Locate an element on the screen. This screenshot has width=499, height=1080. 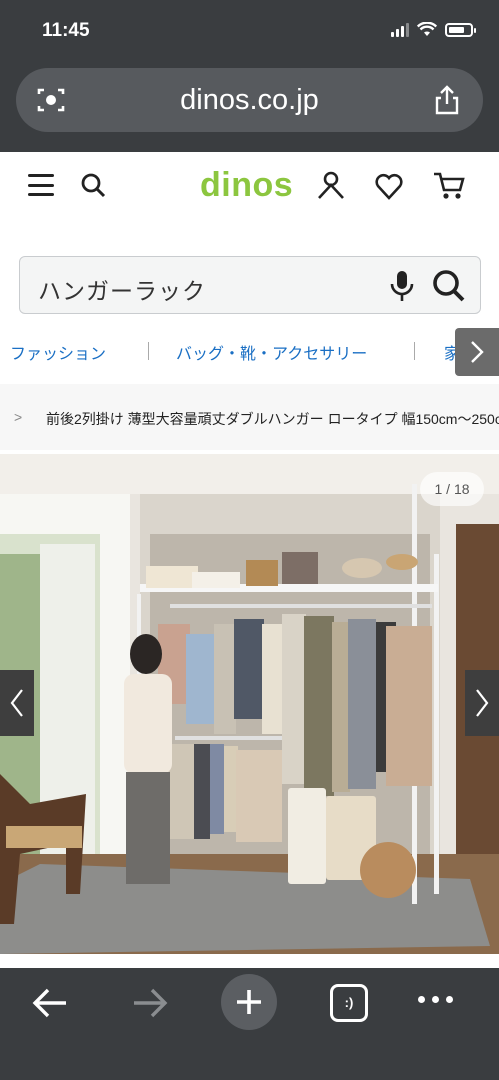
search-input-value: ハンガーラック is located at coordinates (122, 289).